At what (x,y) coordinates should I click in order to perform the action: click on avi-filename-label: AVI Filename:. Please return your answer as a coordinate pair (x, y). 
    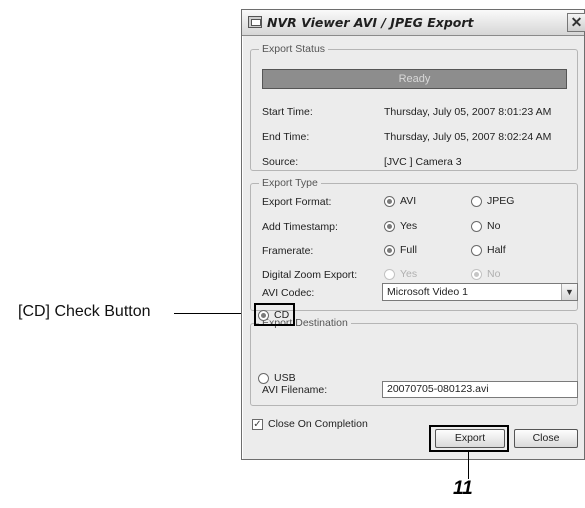
    Looking at the image, I should click on (295, 390).